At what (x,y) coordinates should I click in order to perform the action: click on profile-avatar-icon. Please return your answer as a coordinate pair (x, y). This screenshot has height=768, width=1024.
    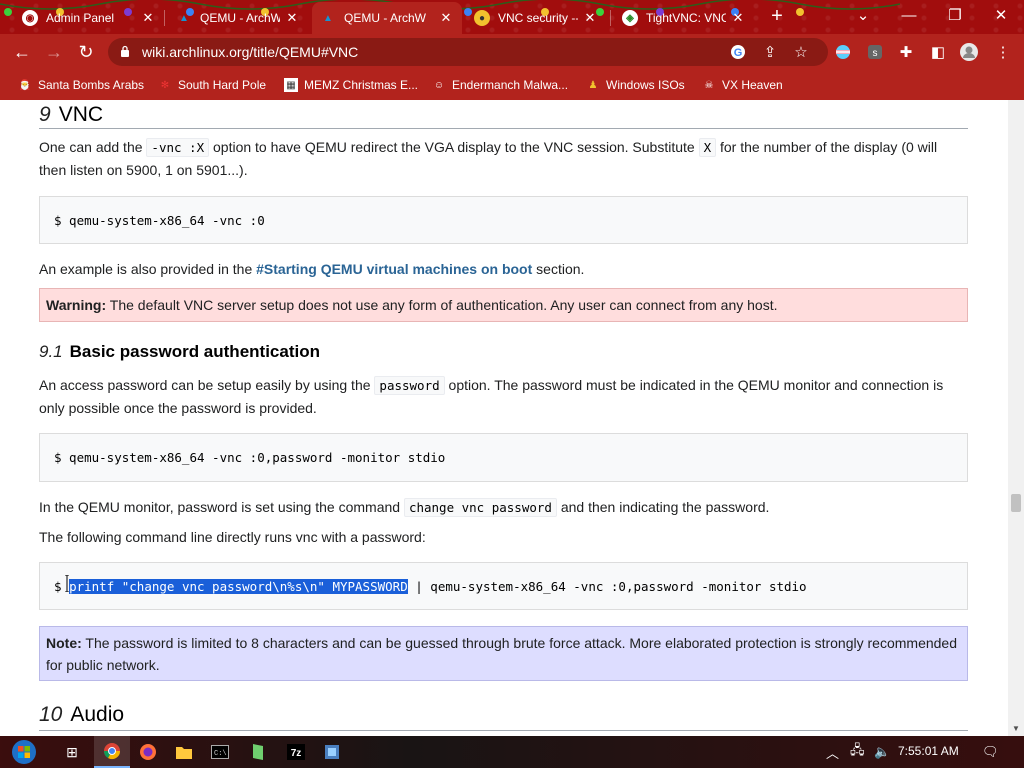
    Looking at the image, I should click on (969, 52).